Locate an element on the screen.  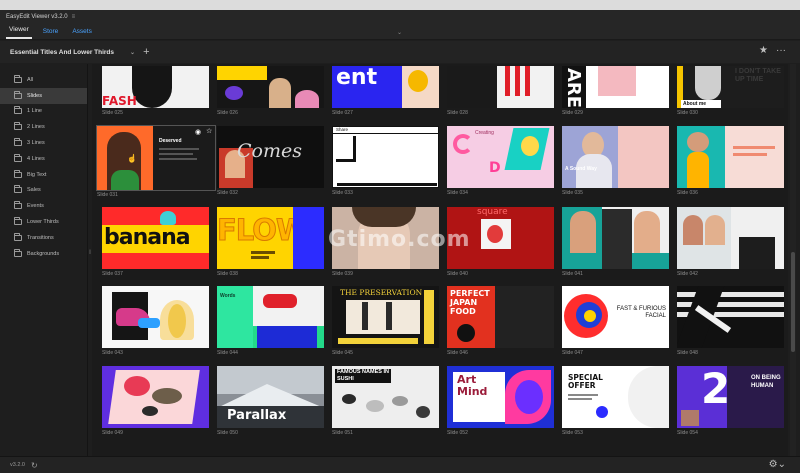
collapse-chevron-icon: ⌄ is located at coordinates (399, 32).